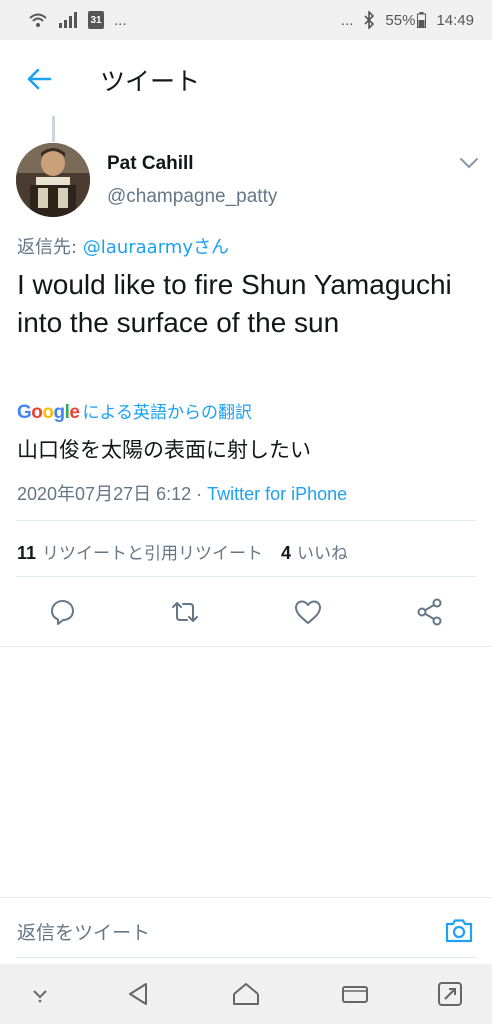  What do you see at coordinates (192, 197) in the screenshot?
I see `author-handle: @champagne_patty` at bounding box center [192, 197].